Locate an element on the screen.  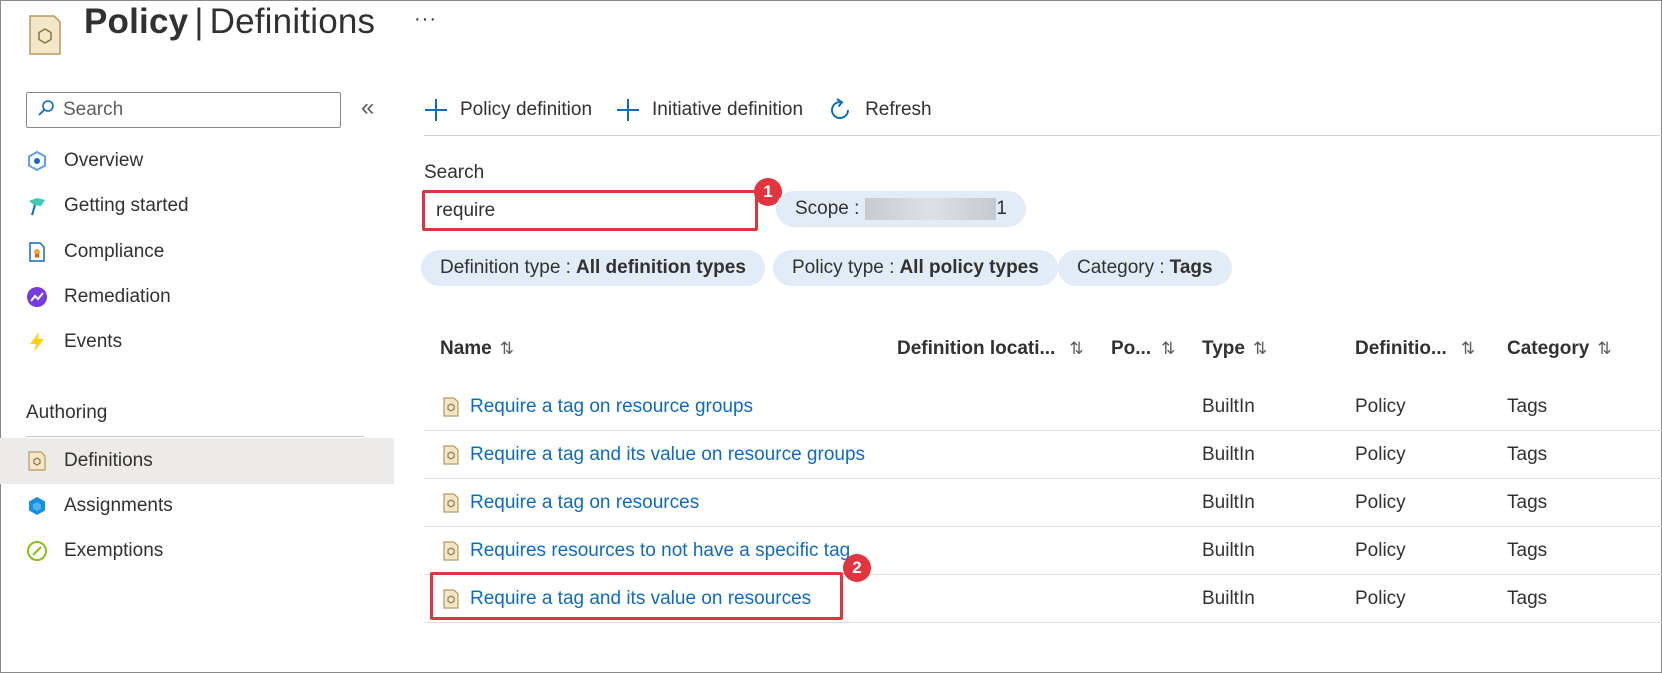
remediation-icon is located at coordinates (37, 297).